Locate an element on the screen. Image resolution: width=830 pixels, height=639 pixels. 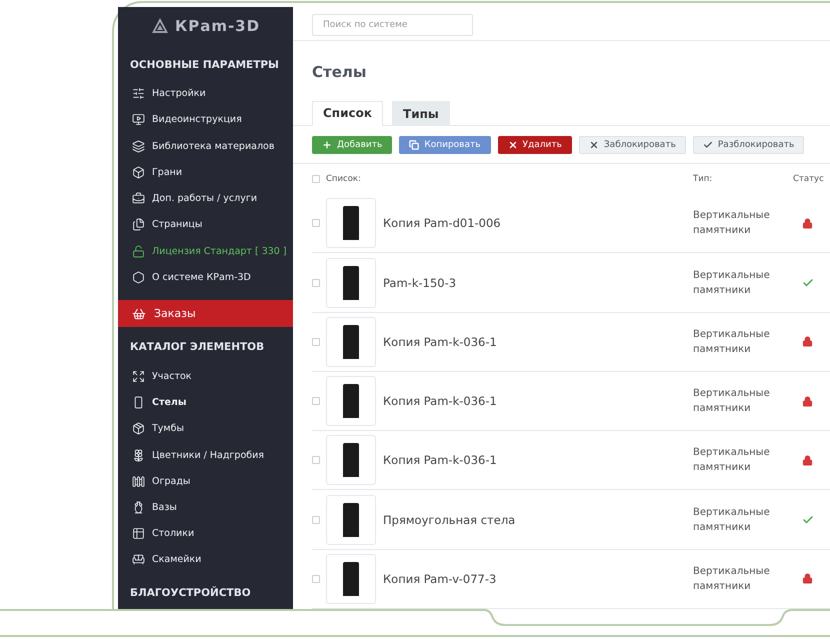
table-icon is located at coordinates (138, 533).